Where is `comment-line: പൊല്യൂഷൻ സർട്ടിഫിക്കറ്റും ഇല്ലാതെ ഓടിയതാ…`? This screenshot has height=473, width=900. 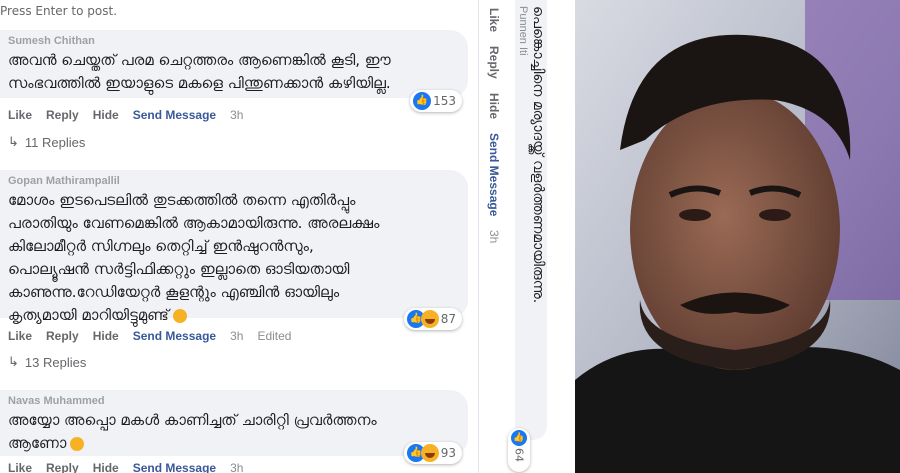 comment-line: പൊല്യൂഷൻ സർട്ടിഫിക്കറ്റും ഇല്ലാതെ ഓടിയതാ… is located at coordinates (179, 269).